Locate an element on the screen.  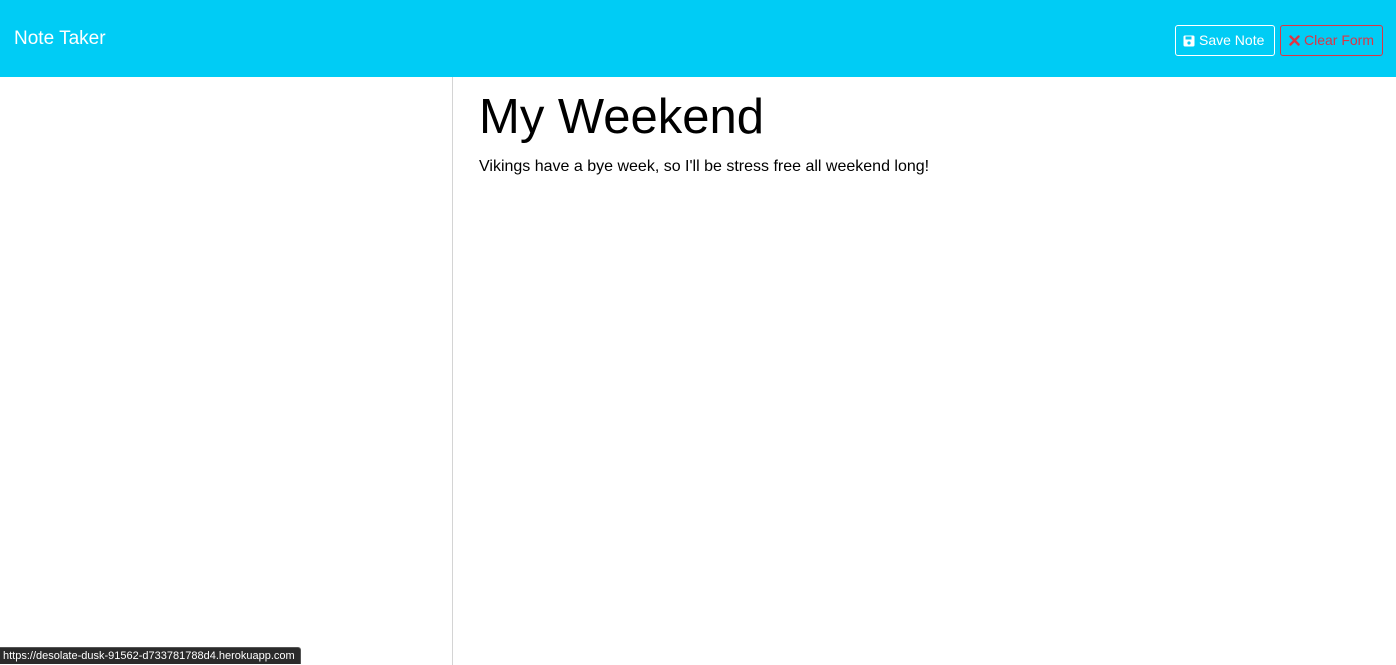
clear-form-label: Clear Form is located at coordinates (1339, 40).